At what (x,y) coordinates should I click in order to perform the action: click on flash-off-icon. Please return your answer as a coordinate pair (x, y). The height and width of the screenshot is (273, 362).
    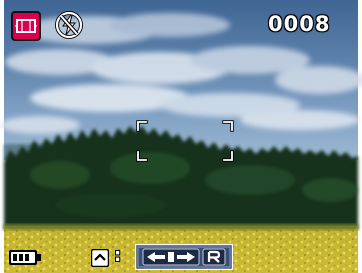
    Looking at the image, I should click on (69, 25).